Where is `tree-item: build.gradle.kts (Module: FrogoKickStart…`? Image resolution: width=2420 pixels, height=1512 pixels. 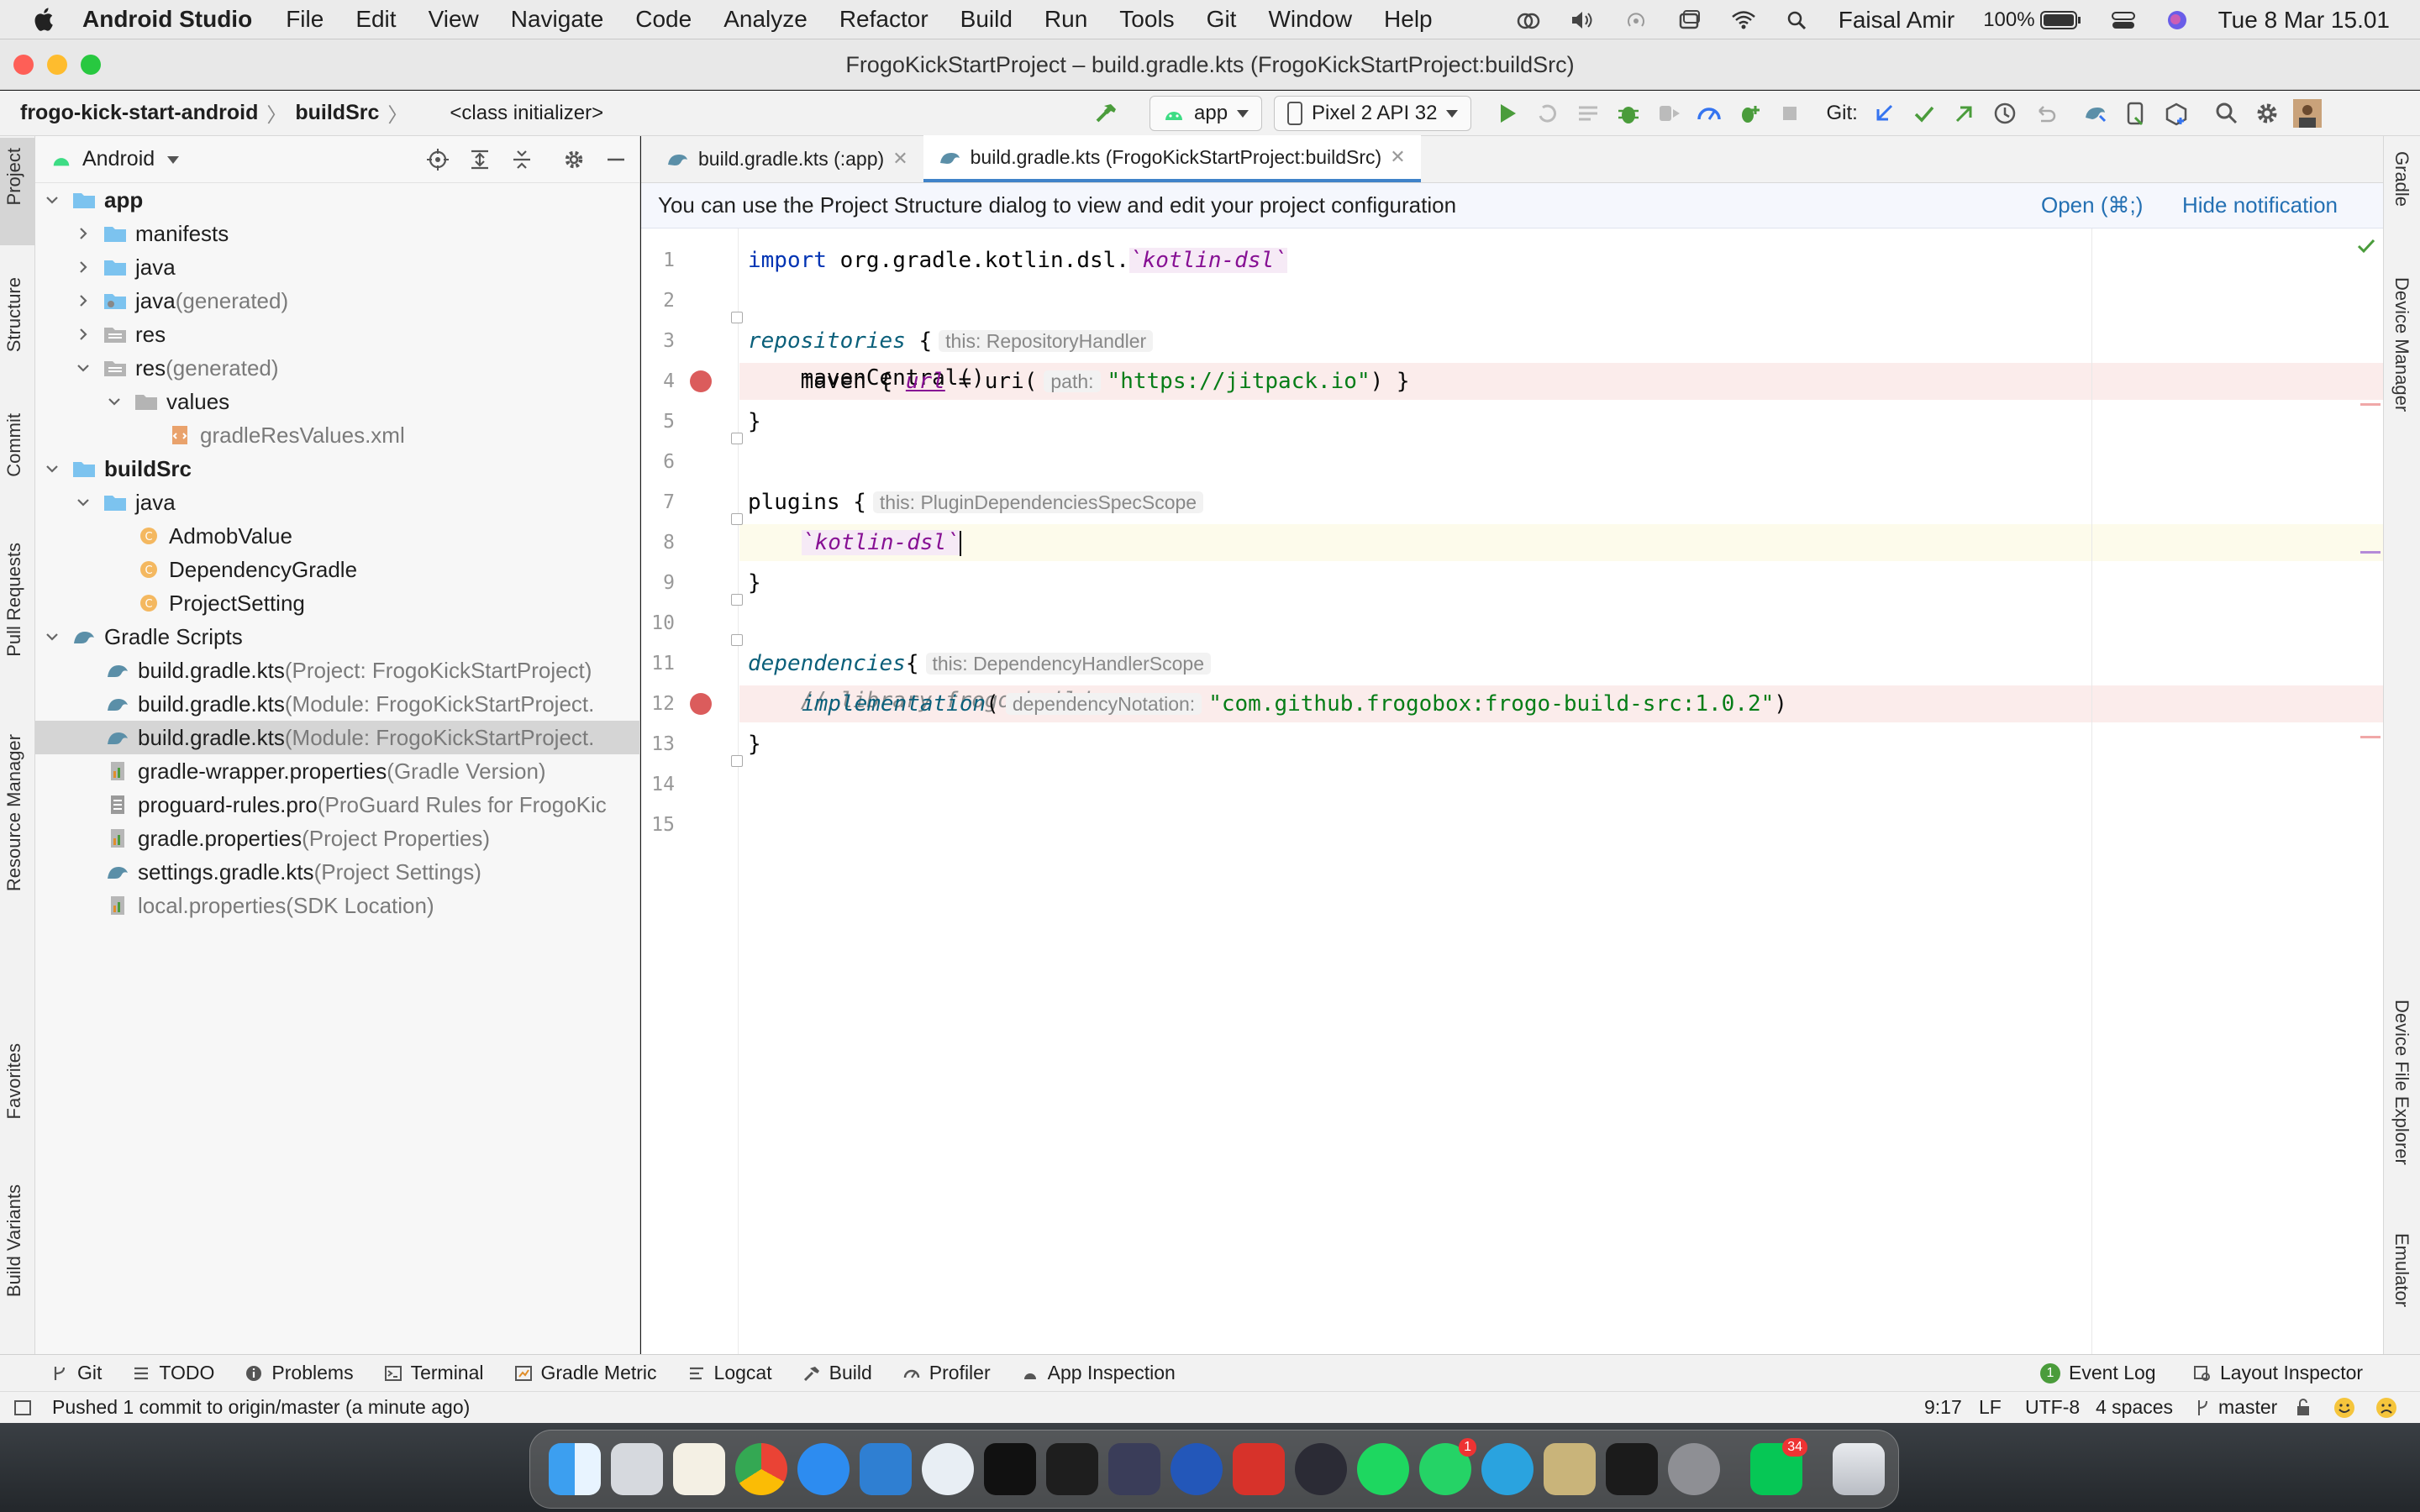
tree-item: build.gradle.kts (Module: FrogoKickStart… is located at coordinates (337, 737).